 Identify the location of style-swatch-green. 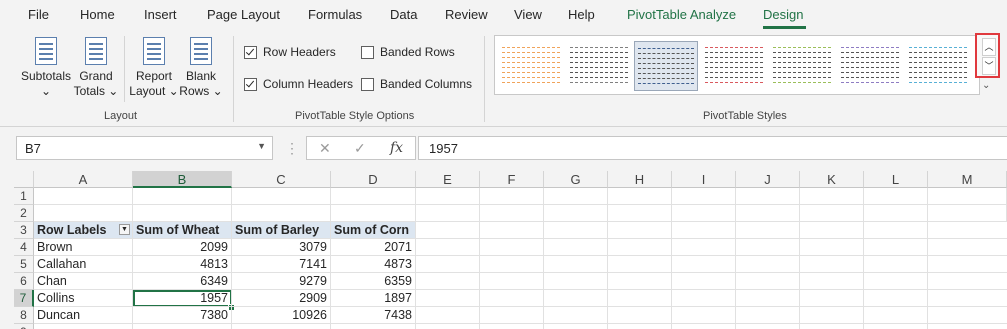
(802, 66).